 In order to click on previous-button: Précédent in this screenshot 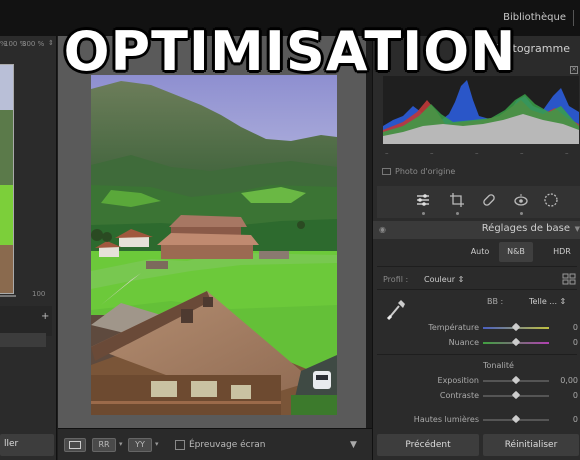, I will do `click(428, 445)`.